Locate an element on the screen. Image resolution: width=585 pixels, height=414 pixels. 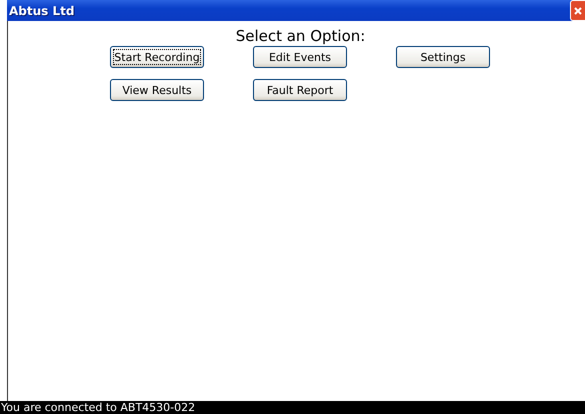
option-button: Edit Events is located at coordinates (300, 57).